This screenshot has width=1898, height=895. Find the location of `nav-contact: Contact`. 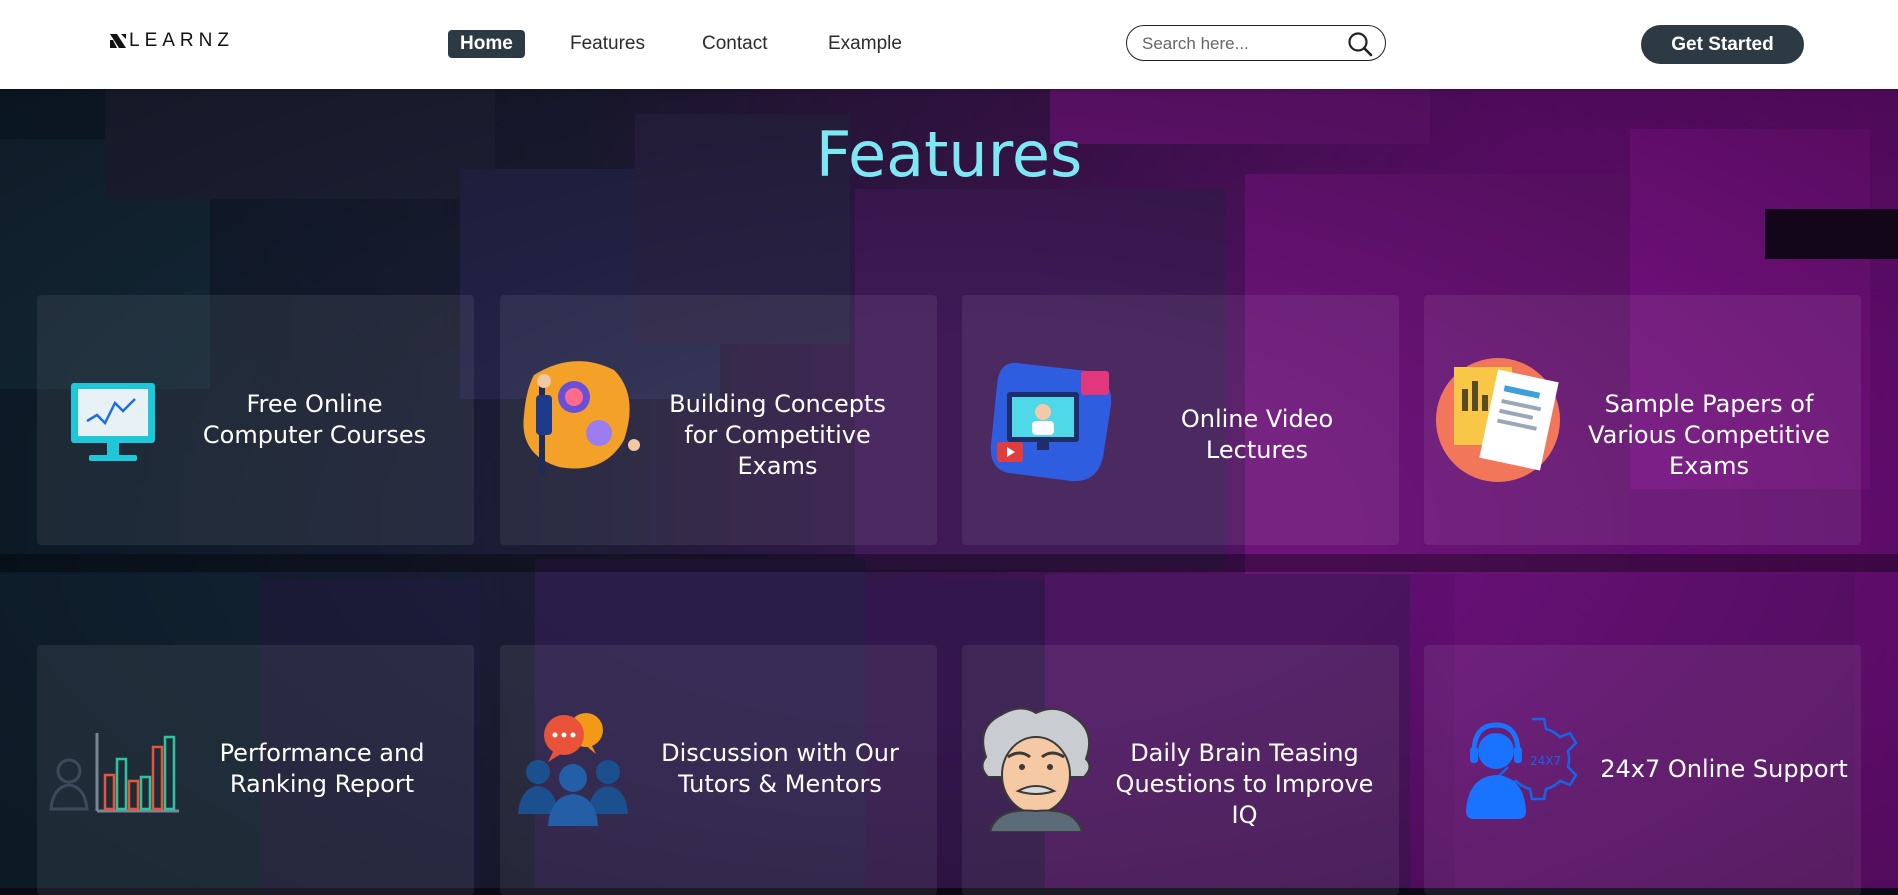

nav-contact: Contact is located at coordinates (734, 44).